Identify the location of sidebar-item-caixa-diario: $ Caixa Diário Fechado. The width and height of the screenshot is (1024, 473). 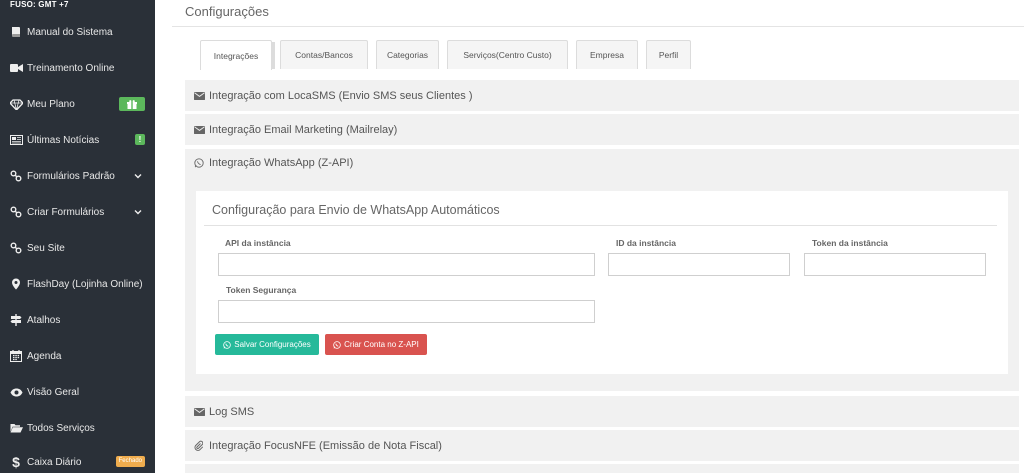
(77, 458).